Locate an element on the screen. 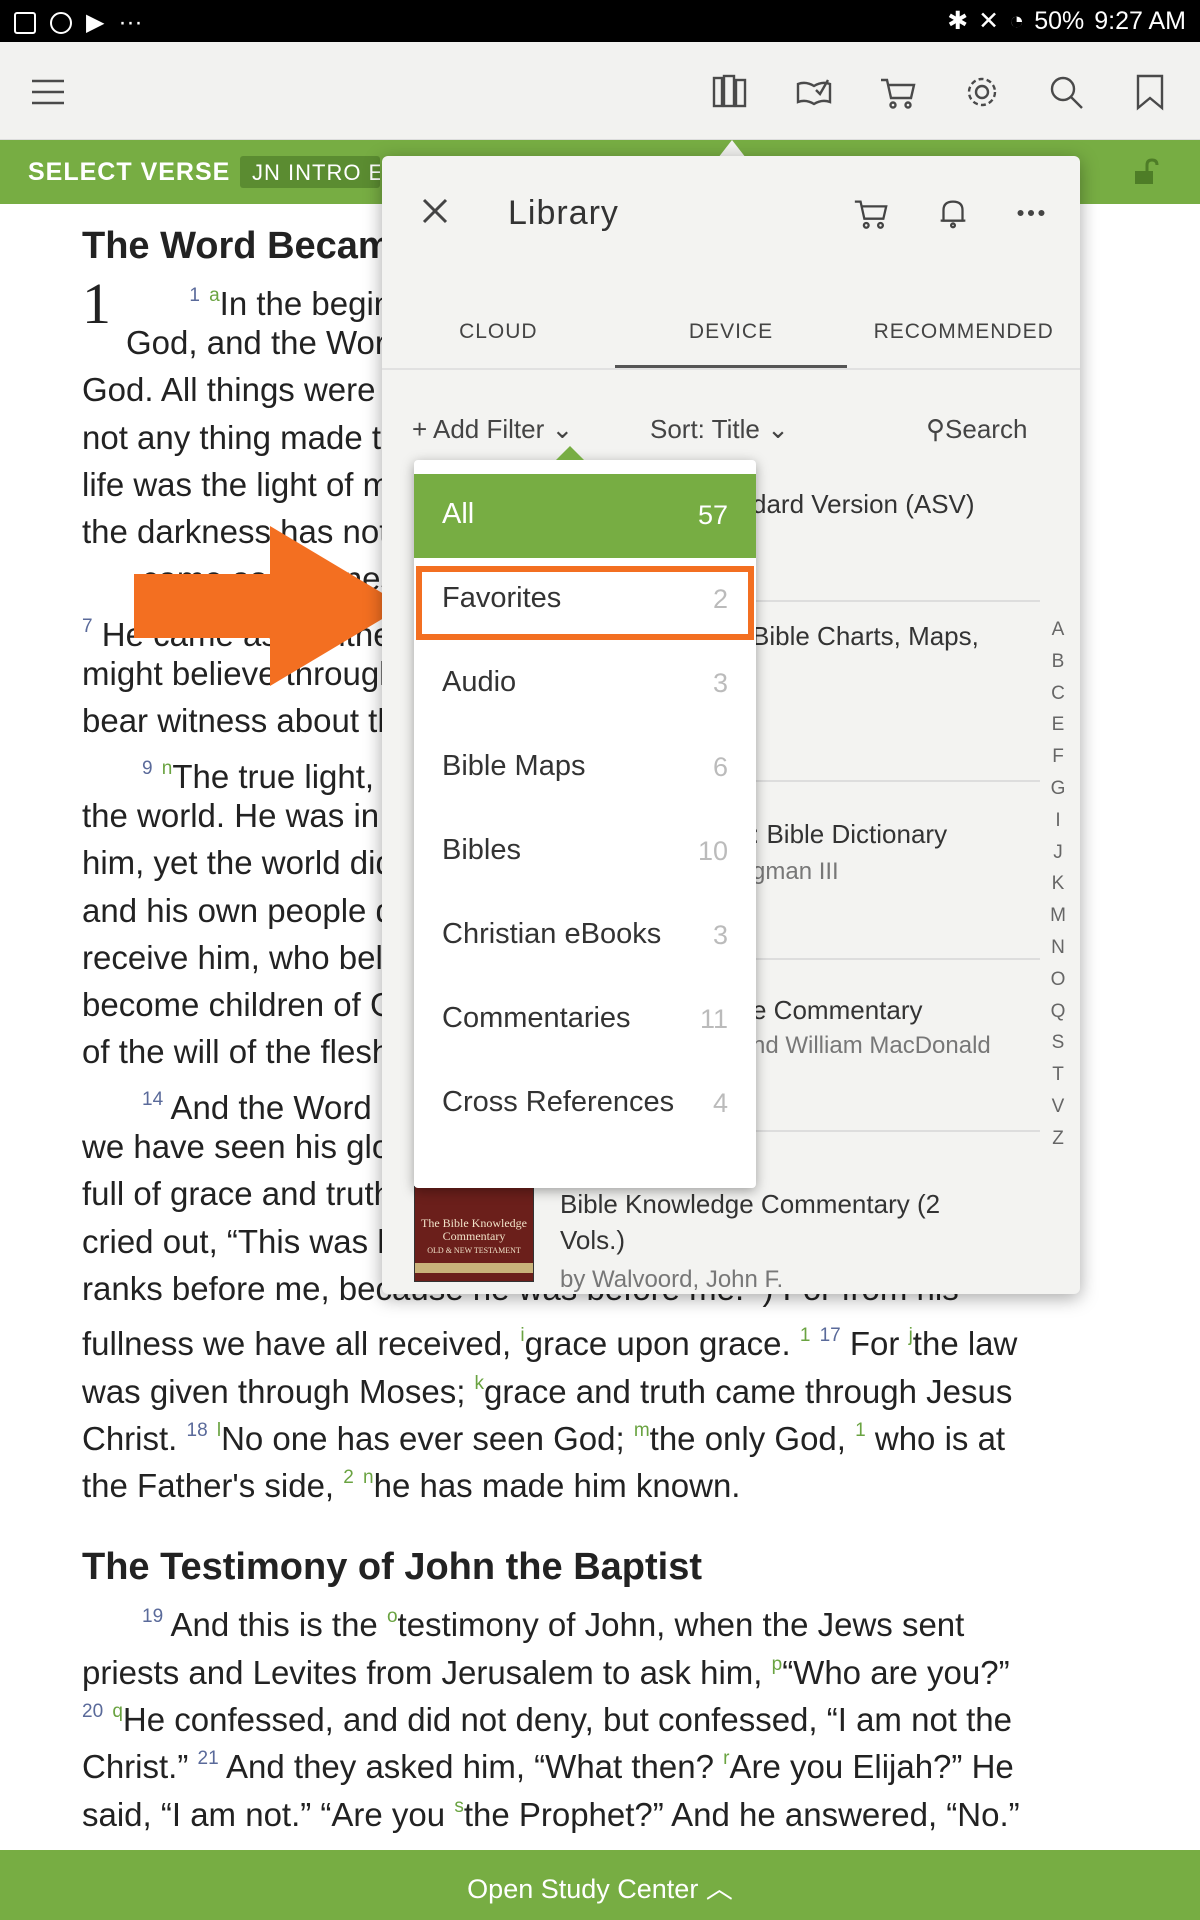  verse-text: And they asked him, “What then? is located at coordinates (470, 1767).